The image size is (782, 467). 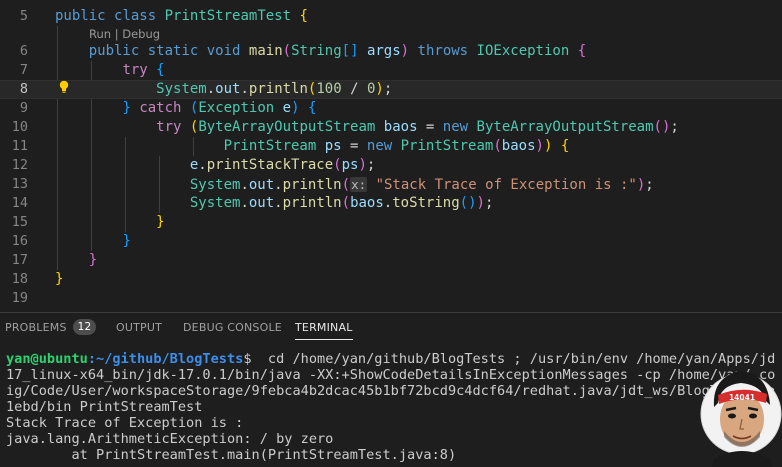 What do you see at coordinates (391, 298) in the screenshot?
I see `code-line: 19` at bounding box center [391, 298].